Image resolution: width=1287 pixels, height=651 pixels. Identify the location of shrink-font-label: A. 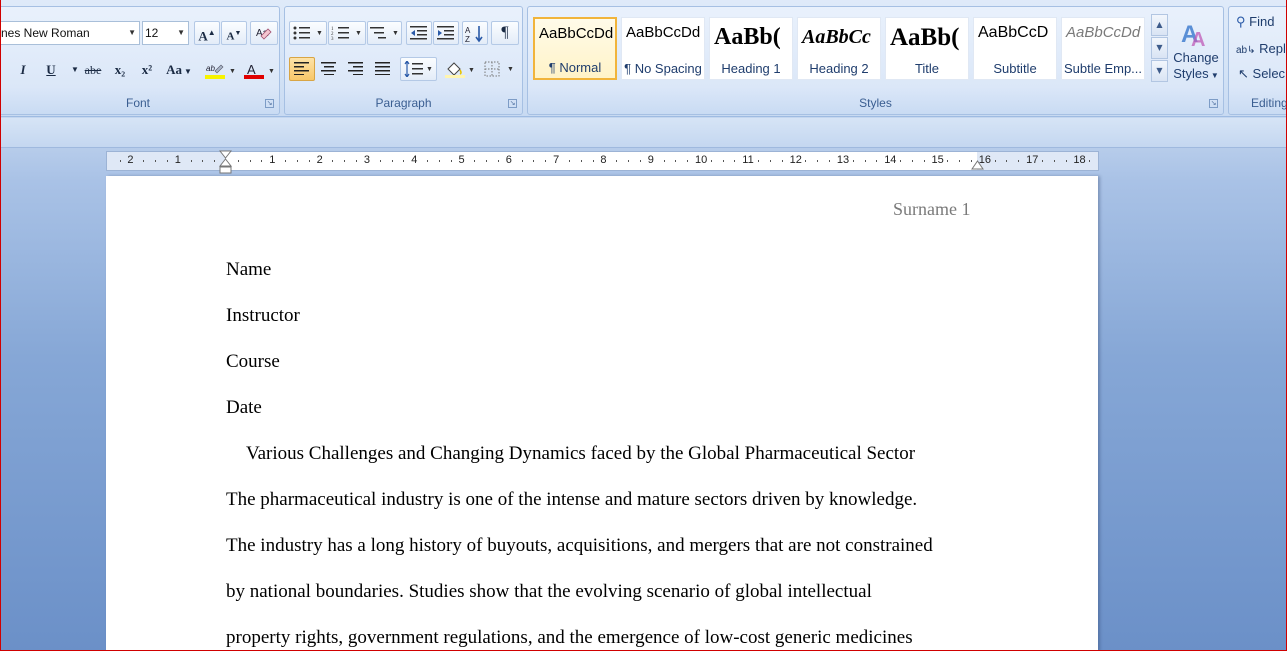
(230, 36).